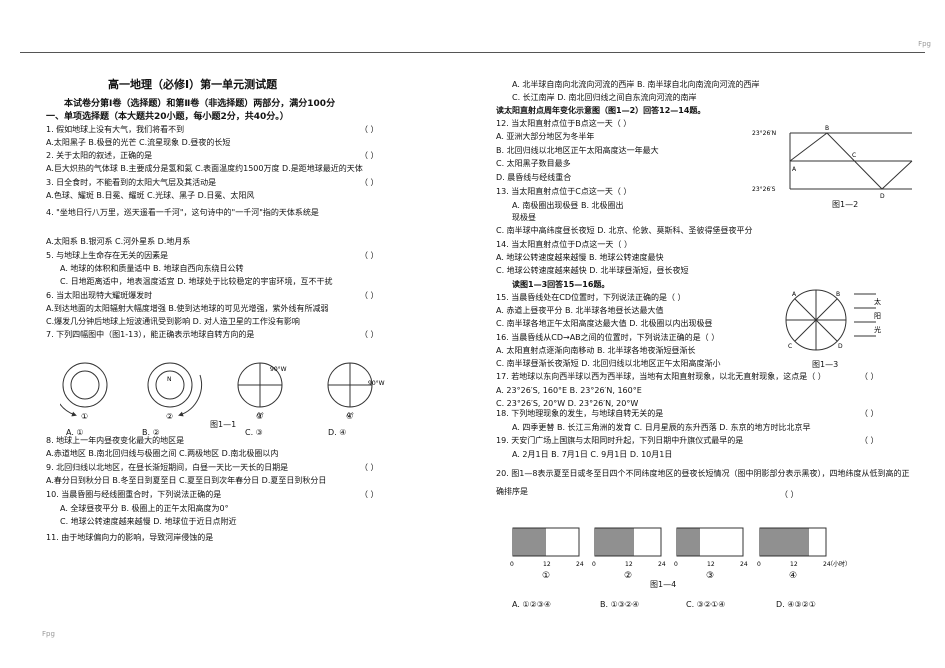 The height and width of the screenshot is (668, 945). I want to click on left-line-10: A. 地球的体积和质量适中 B. 地球自西向东绕日公转, so click(152, 268).